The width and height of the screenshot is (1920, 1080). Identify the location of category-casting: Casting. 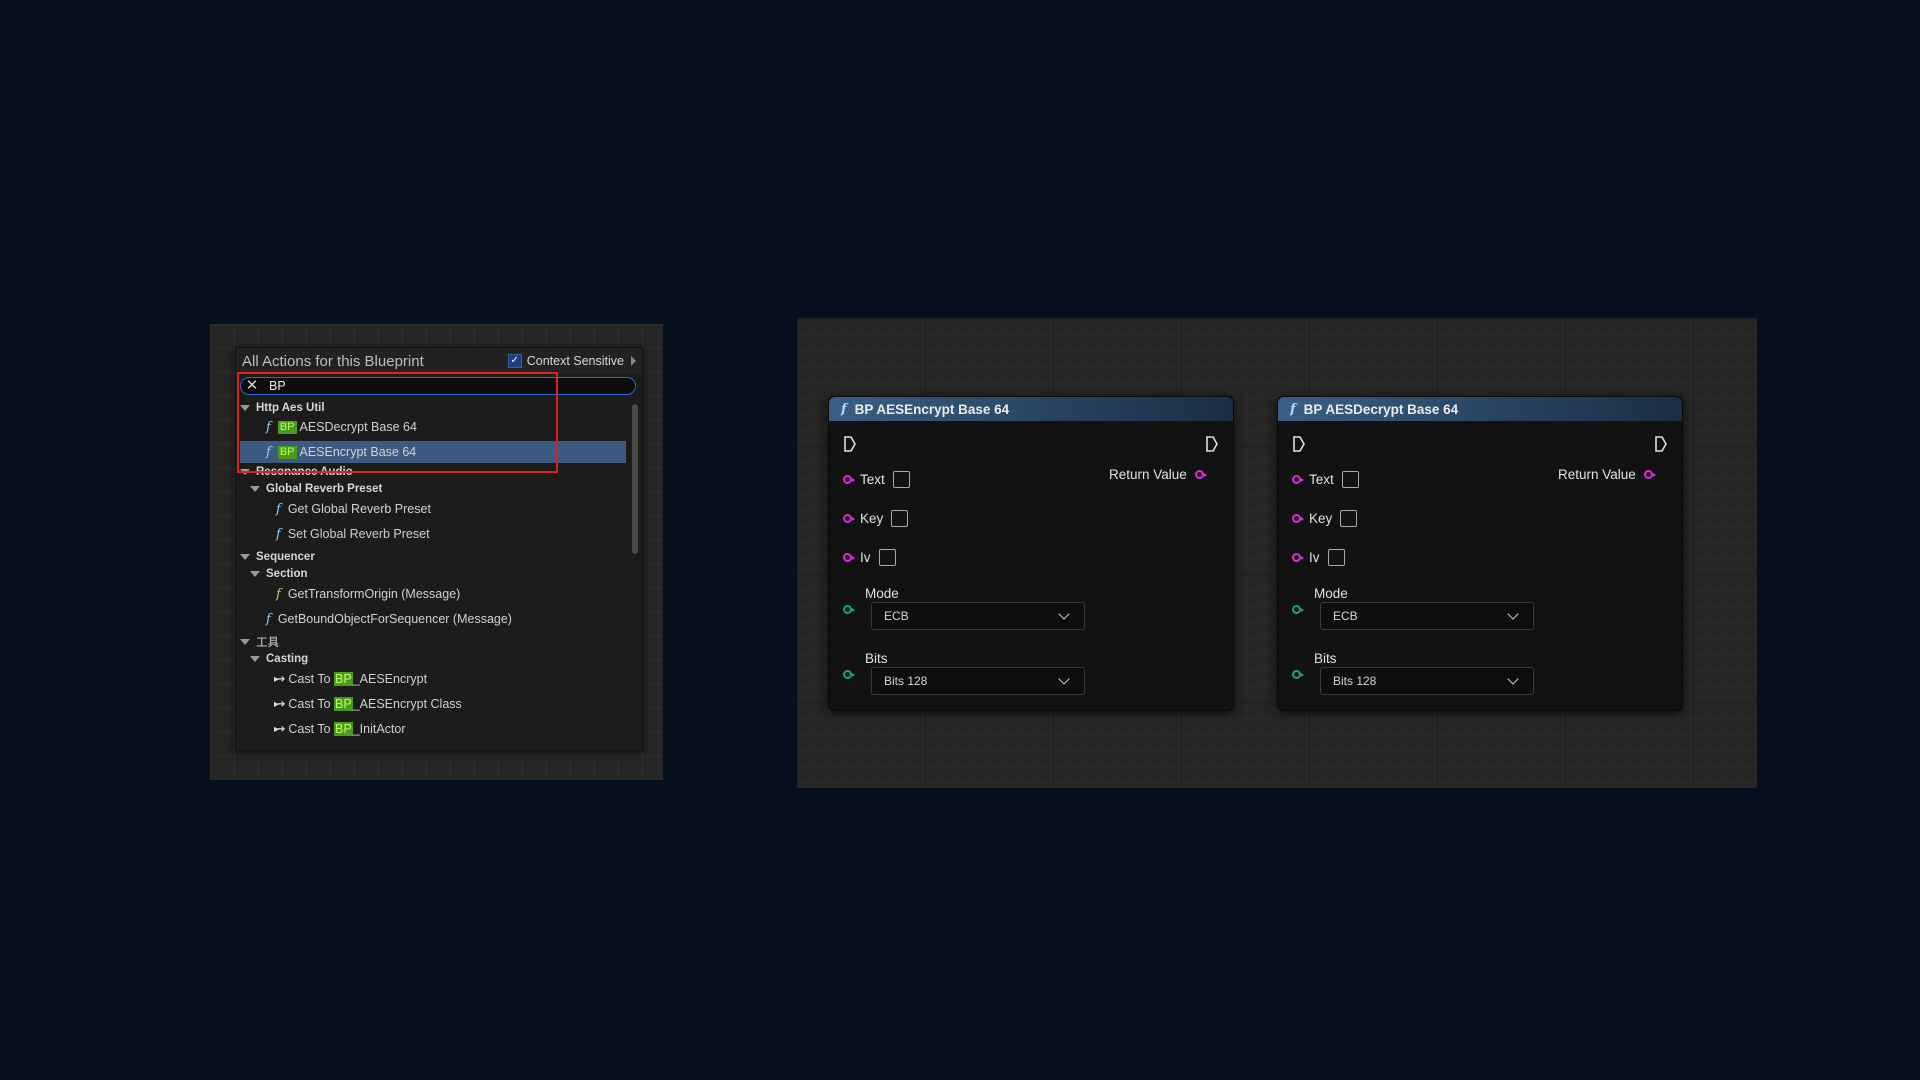
(445, 658).